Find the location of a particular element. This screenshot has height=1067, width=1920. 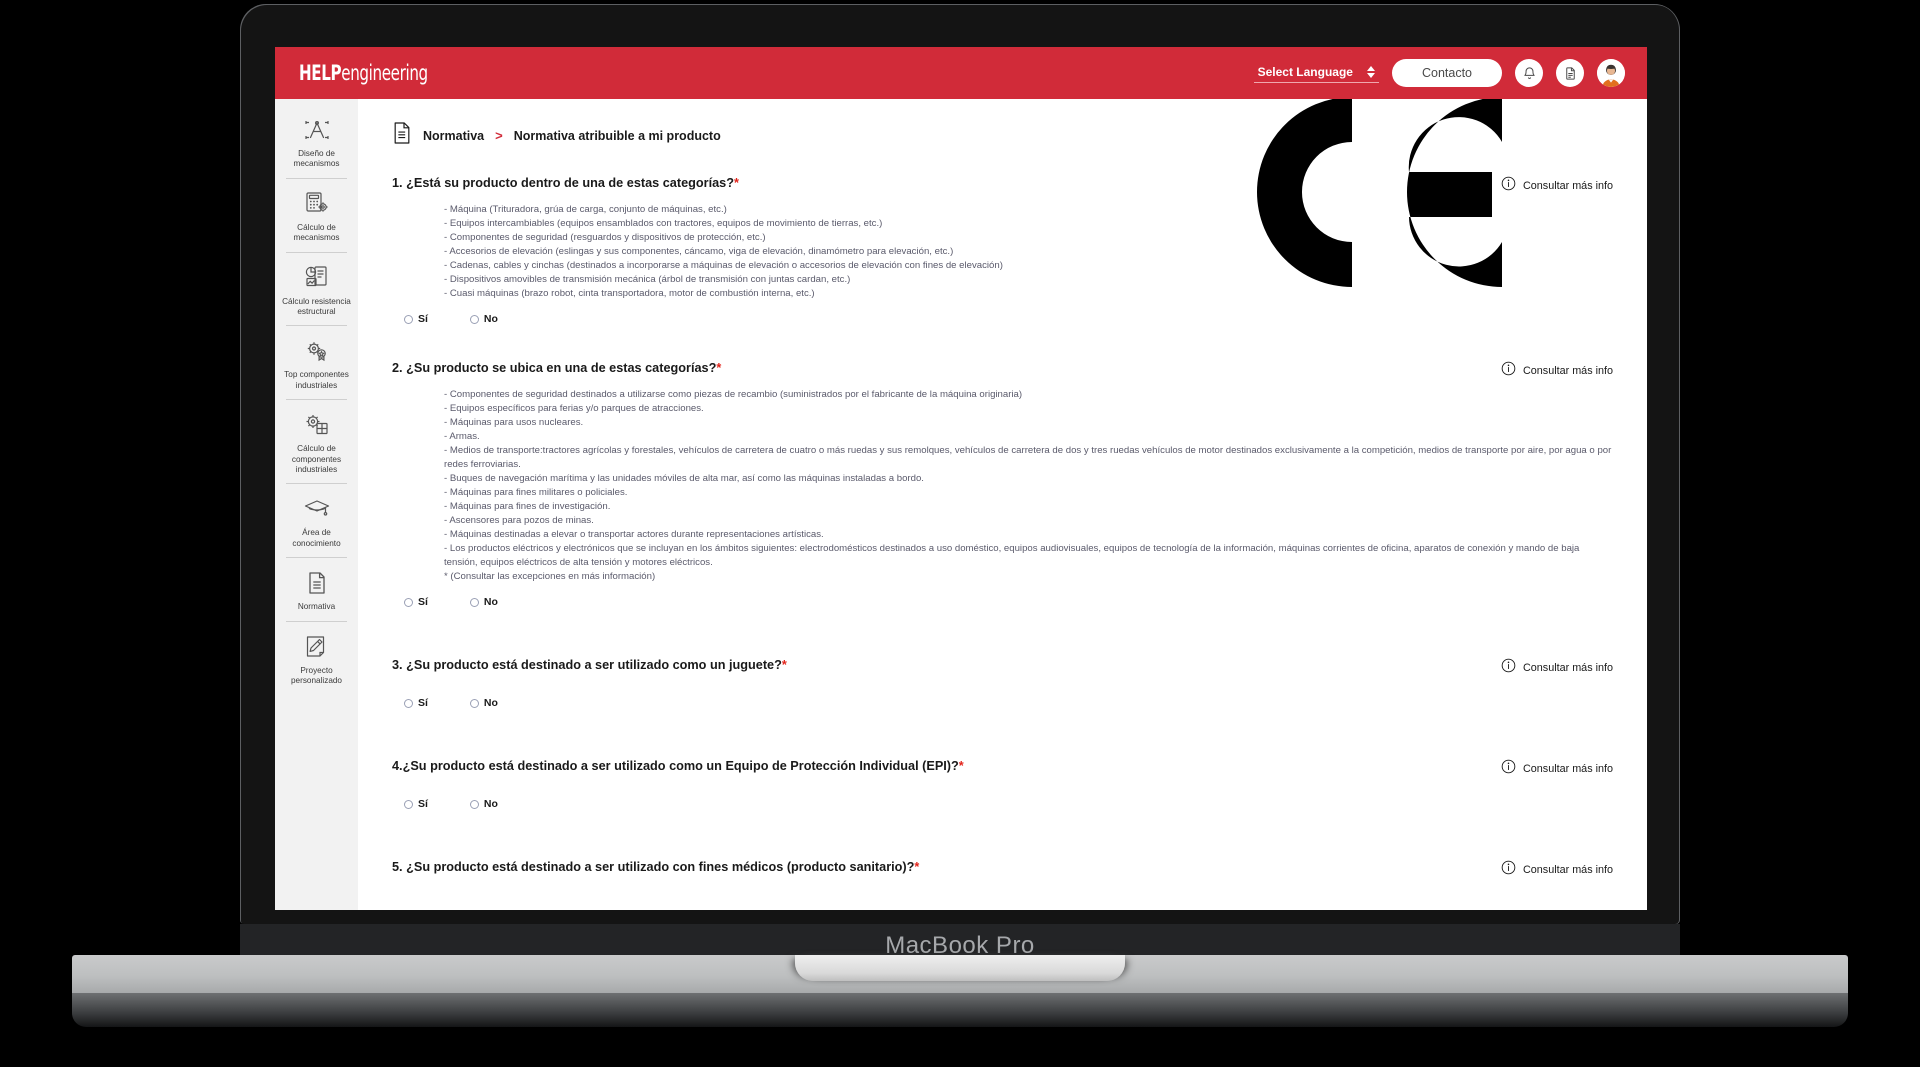

gear-badge-icon is located at coordinates (316, 350).